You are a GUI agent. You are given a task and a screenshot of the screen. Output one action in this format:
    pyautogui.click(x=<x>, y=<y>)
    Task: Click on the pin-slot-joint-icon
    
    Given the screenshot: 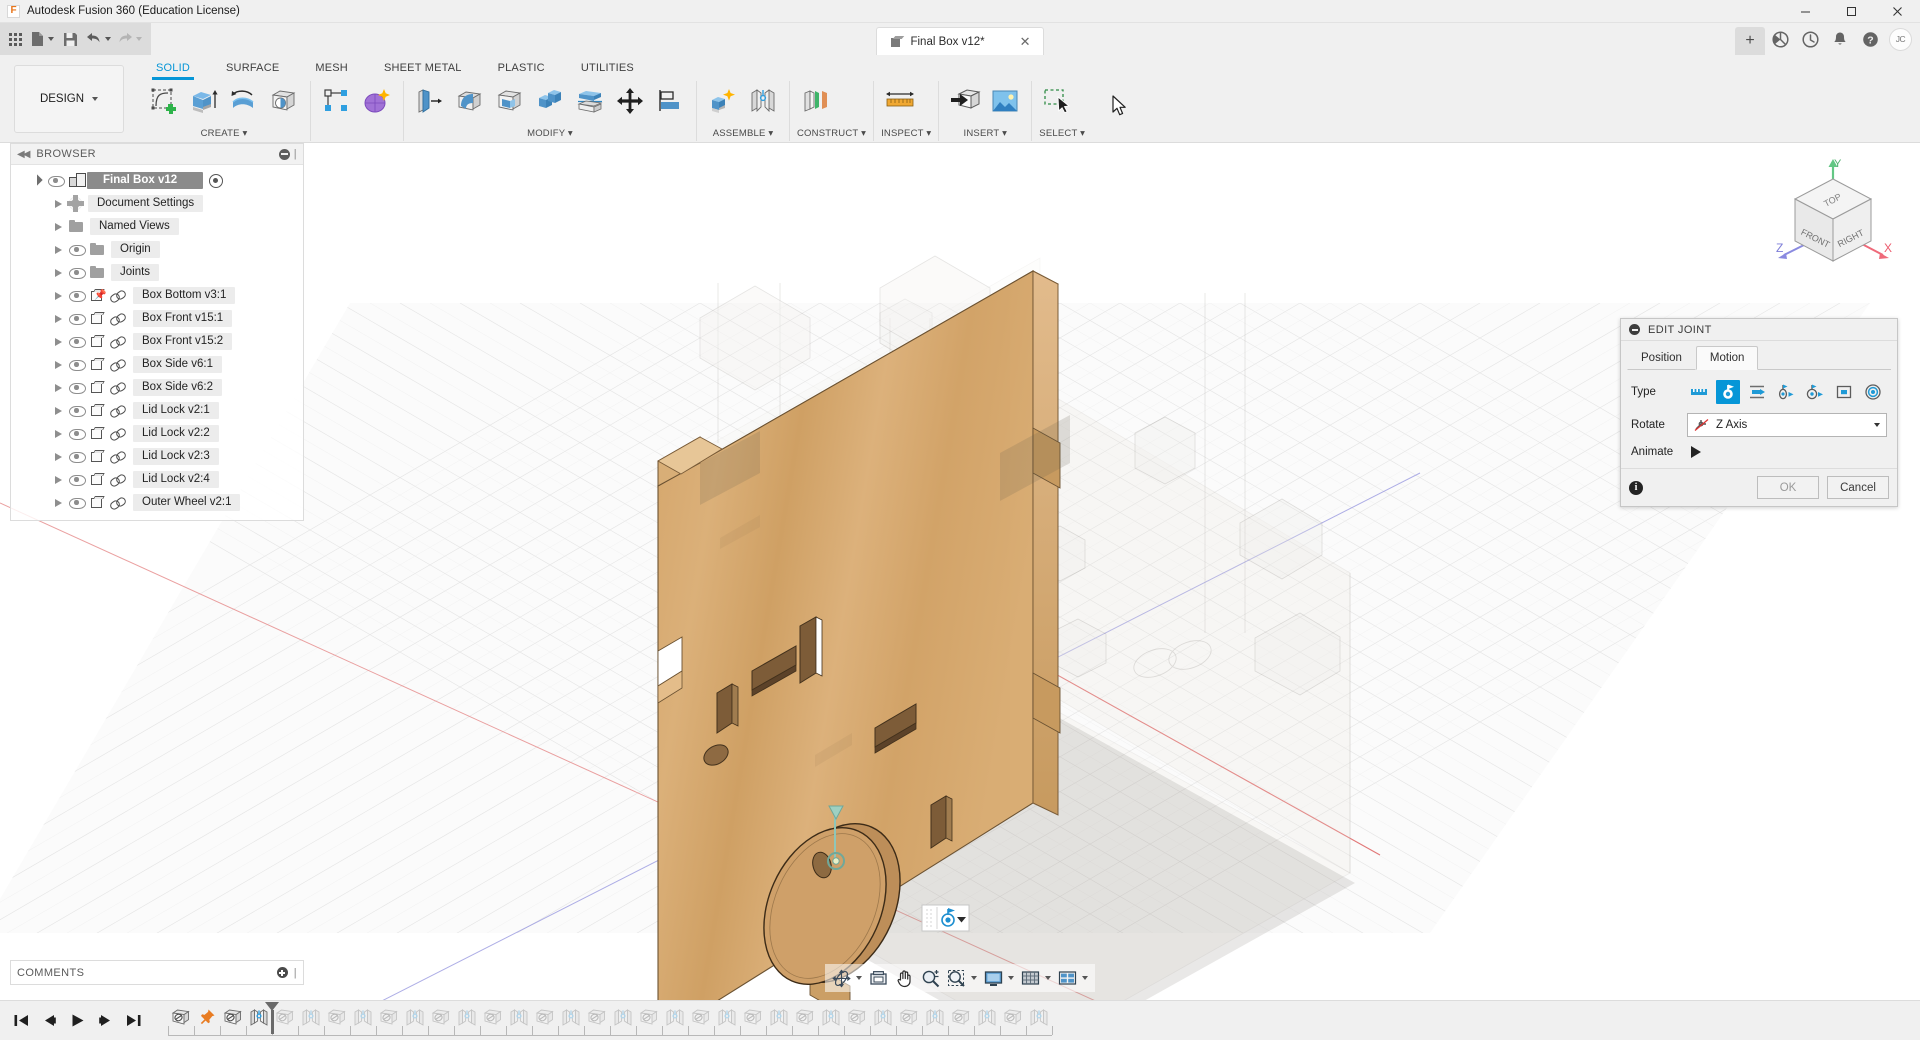 What is the action you would take?
    pyautogui.click(x=1815, y=392)
    